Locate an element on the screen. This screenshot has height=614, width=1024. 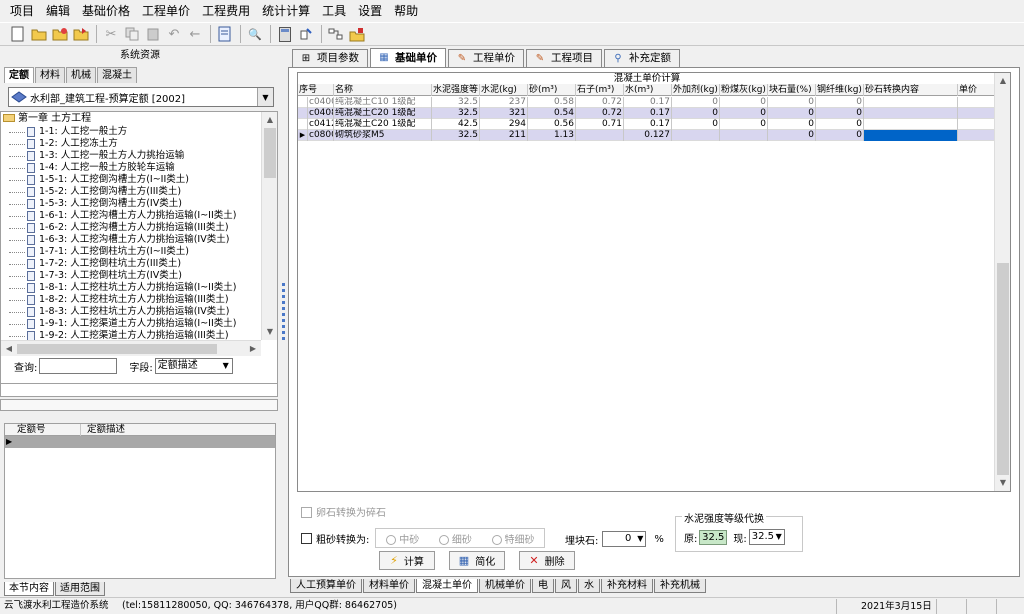
simplify-button: ▦ 简化 is located at coordinates (477, 560).